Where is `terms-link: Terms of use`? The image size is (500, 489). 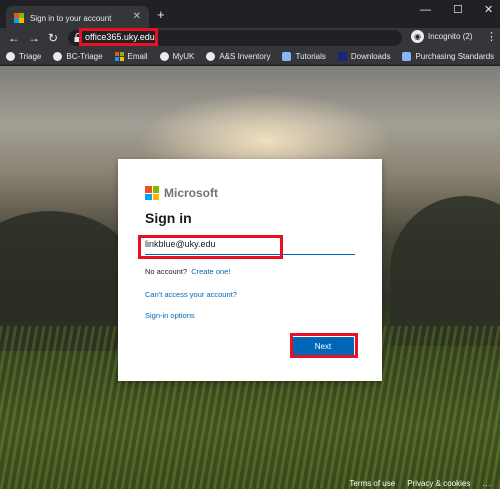
terms-link: Terms of use is located at coordinates (372, 483).